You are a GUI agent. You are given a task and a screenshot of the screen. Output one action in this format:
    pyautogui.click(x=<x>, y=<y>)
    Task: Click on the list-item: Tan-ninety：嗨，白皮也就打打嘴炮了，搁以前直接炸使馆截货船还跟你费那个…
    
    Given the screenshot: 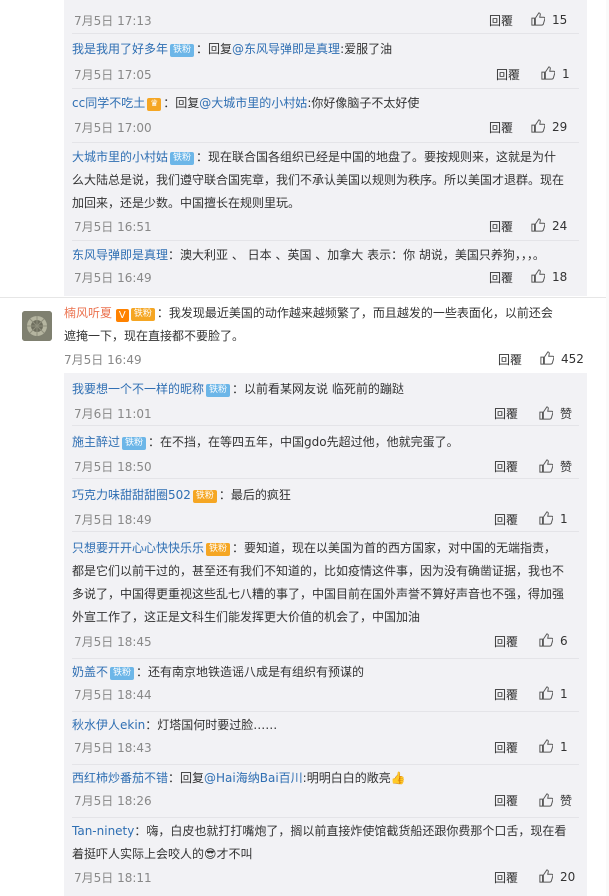 What is the action you would take?
    pyautogui.click(x=325, y=857)
    